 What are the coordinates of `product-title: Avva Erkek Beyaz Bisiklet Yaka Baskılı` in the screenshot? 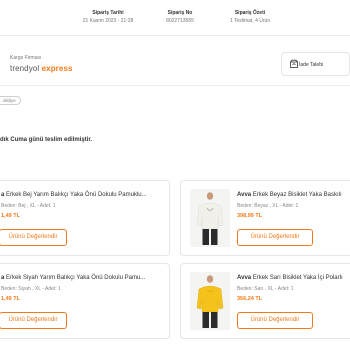 It's located at (289, 195).